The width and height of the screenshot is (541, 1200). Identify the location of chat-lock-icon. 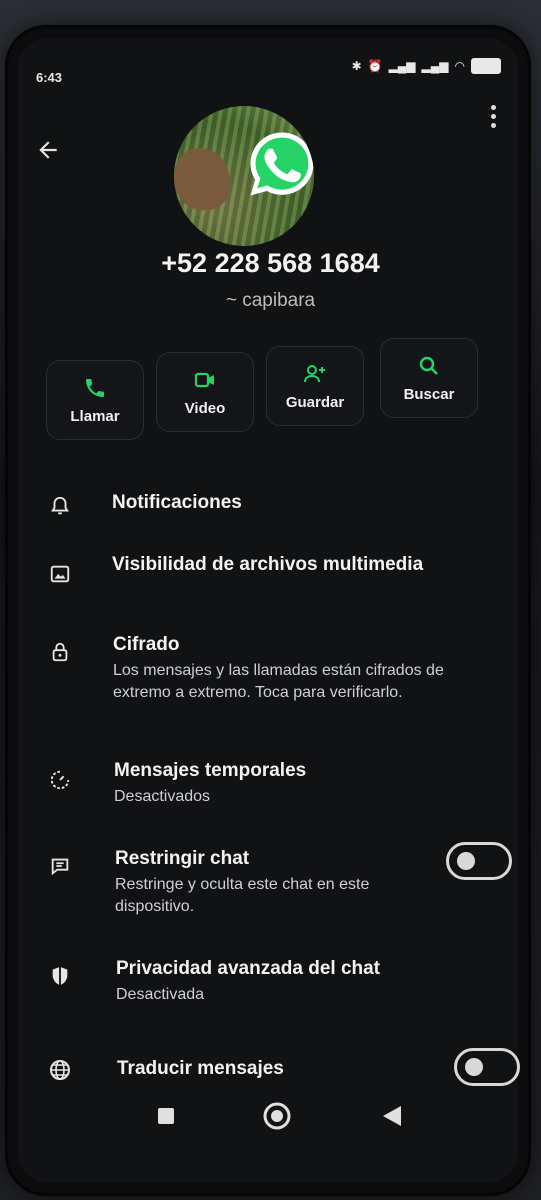
(60, 866).